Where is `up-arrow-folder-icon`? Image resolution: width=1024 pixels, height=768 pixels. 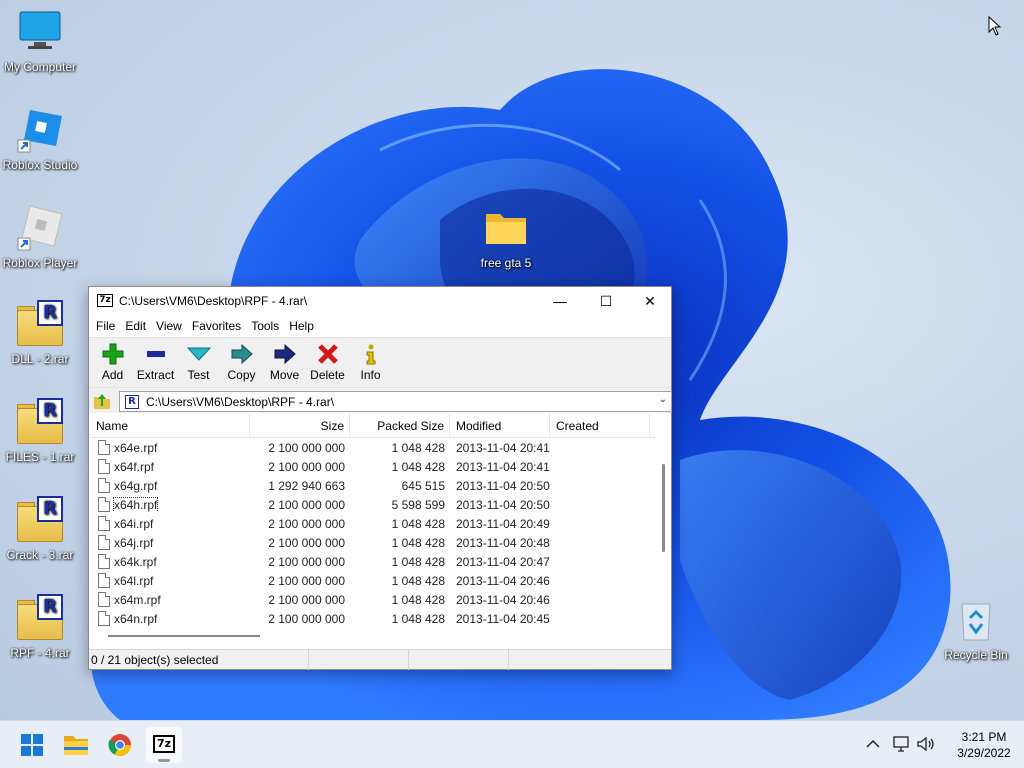 up-arrow-folder-icon is located at coordinates (102, 401).